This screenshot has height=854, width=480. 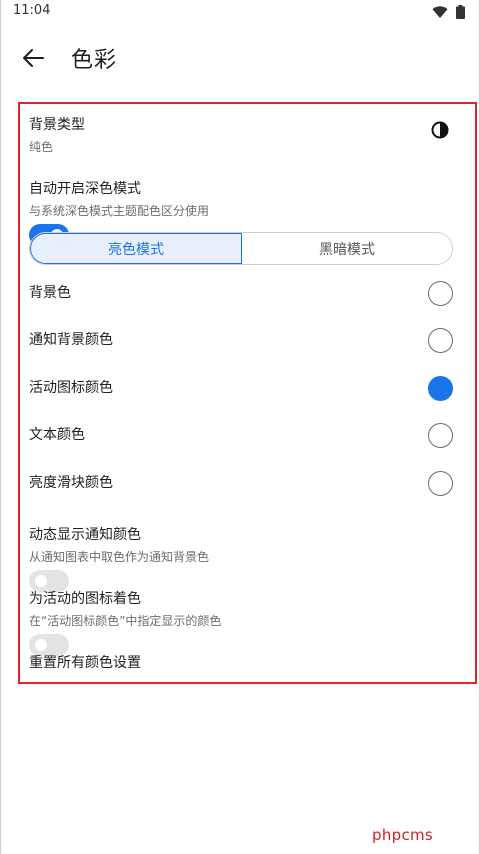 What do you see at coordinates (440, 13) in the screenshot?
I see `wifi-icon` at bounding box center [440, 13].